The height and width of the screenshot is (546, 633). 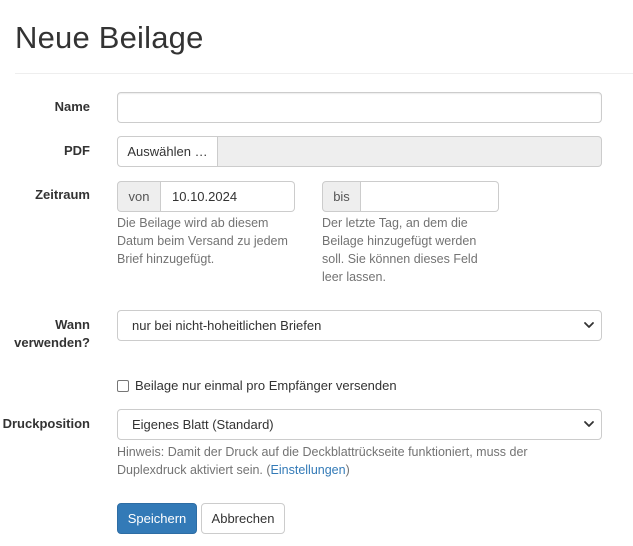 What do you see at coordinates (139, 196) in the screenshot?
I see `from-addon: von` at bounding box center [139, 196].